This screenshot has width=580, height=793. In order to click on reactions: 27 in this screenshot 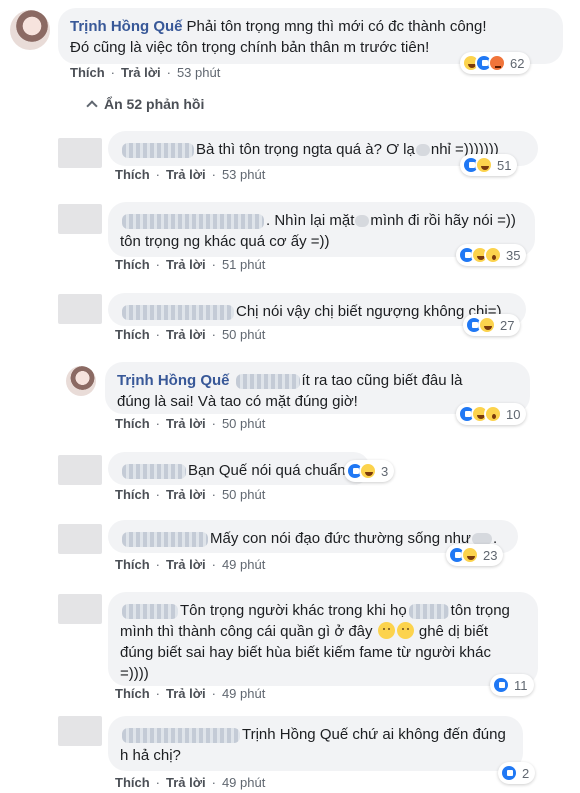, I will do `click(492, 325)`.